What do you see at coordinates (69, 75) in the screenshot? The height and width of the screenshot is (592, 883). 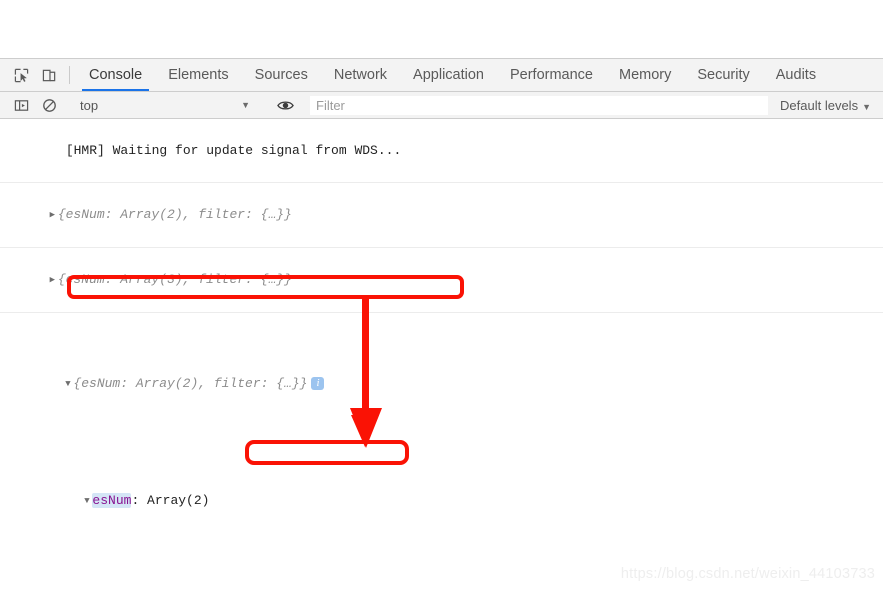 I see `toolbar-divider` at bounding box center [69, 75].